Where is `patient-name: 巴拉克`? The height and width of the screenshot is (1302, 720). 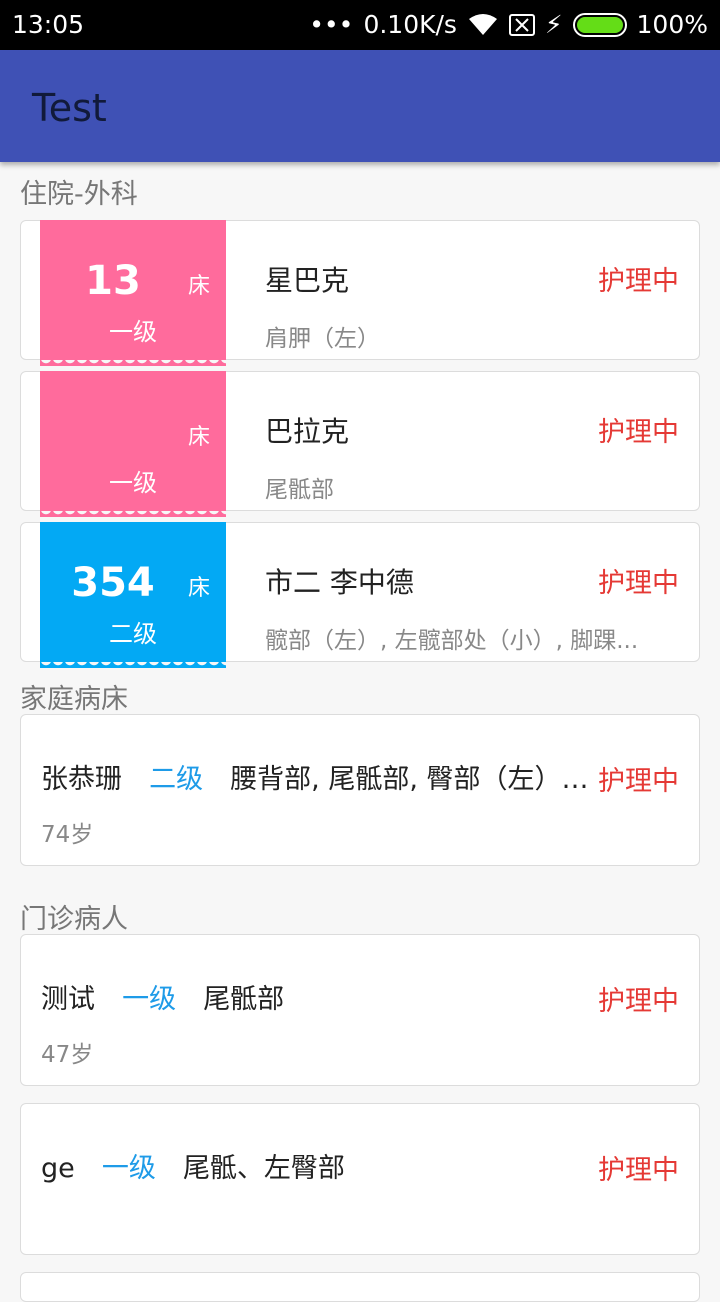 patient-name: 巴拉克 is located at coordinates (307, 431).